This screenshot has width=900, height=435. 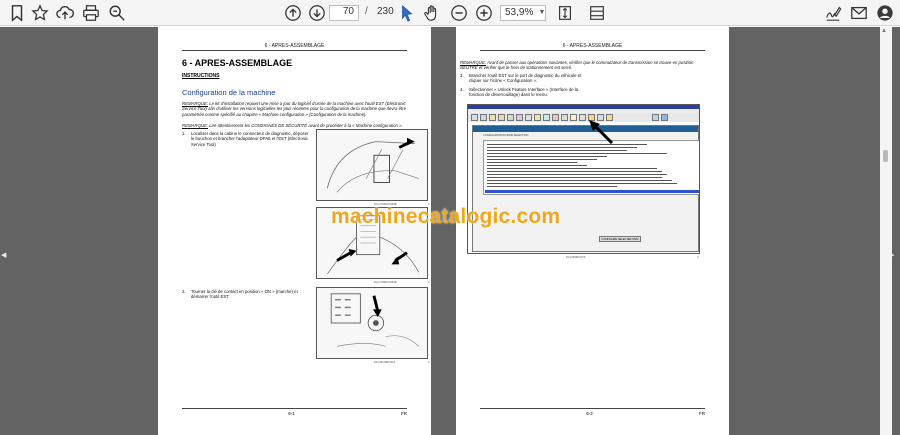 I want to click on signature-icon, so click(x=833, y=13).